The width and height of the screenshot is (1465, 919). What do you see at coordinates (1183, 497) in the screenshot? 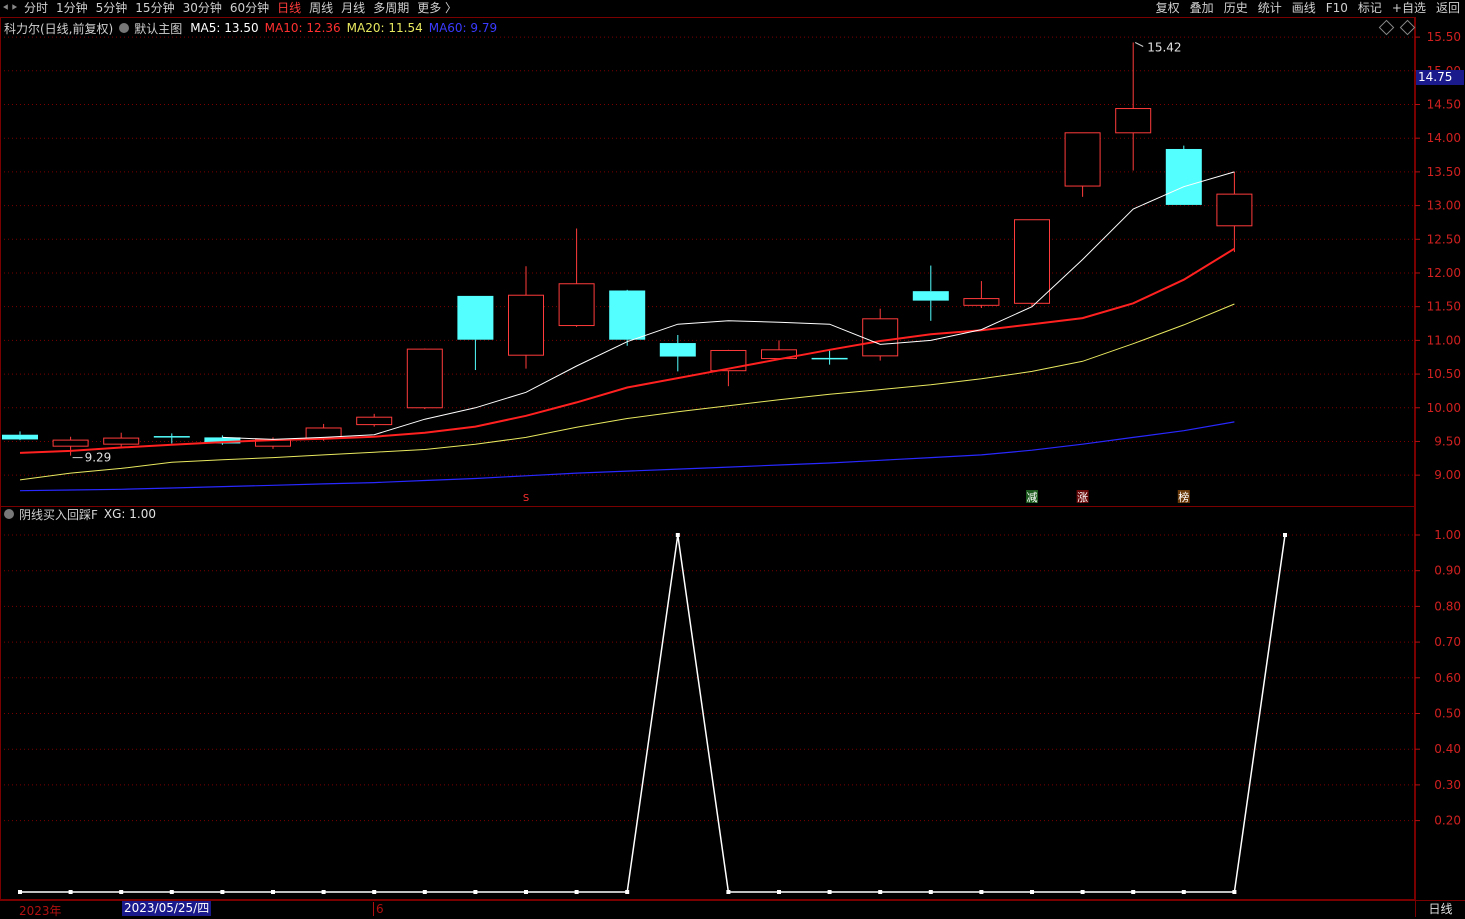
I see `signal-badge-3: 榜` at bounding box center [1183, 497].